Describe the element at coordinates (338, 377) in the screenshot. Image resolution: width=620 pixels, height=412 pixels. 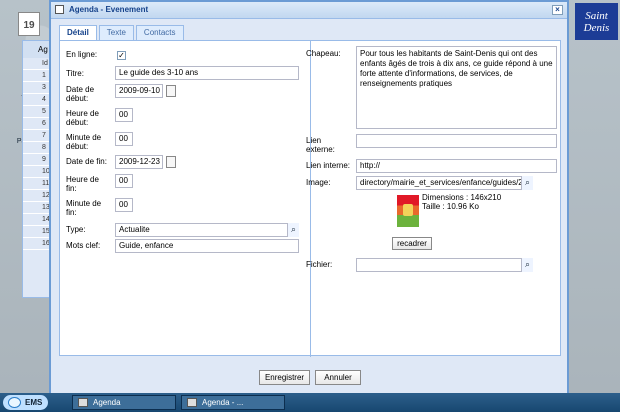
I see `cancel-button: Annuler` at that location.